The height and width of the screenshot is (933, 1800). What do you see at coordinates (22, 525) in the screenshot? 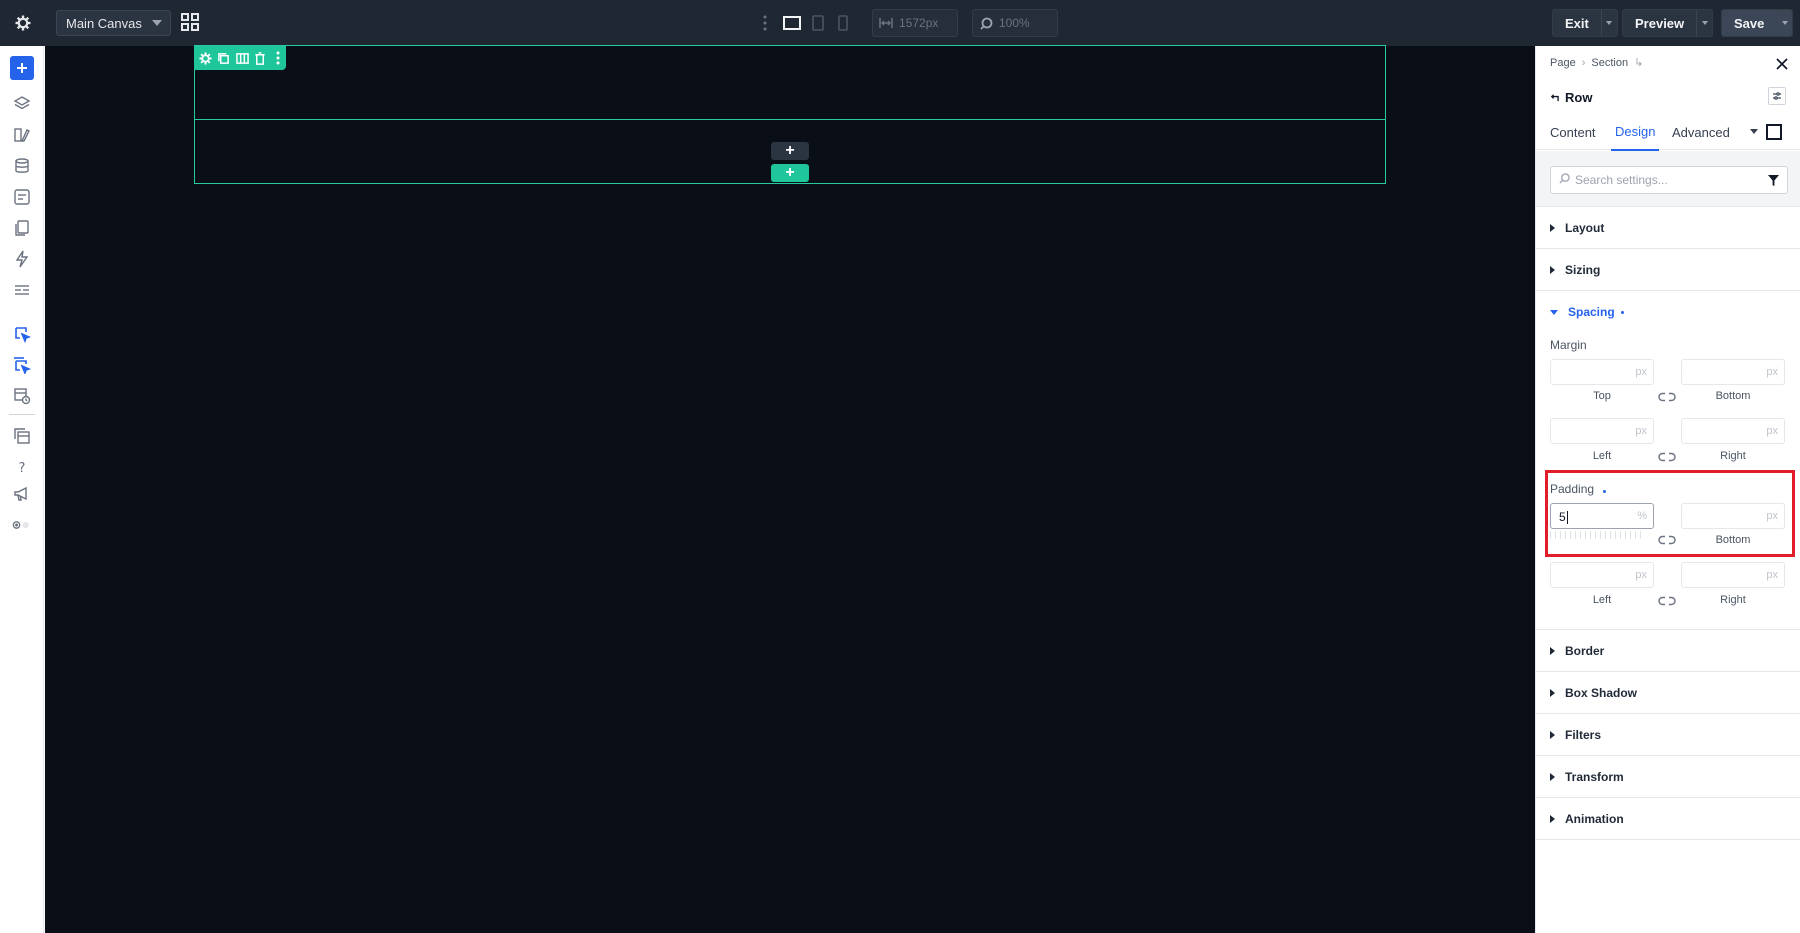
I see `theme-toggle-icon` at bounding box center [22, 525].